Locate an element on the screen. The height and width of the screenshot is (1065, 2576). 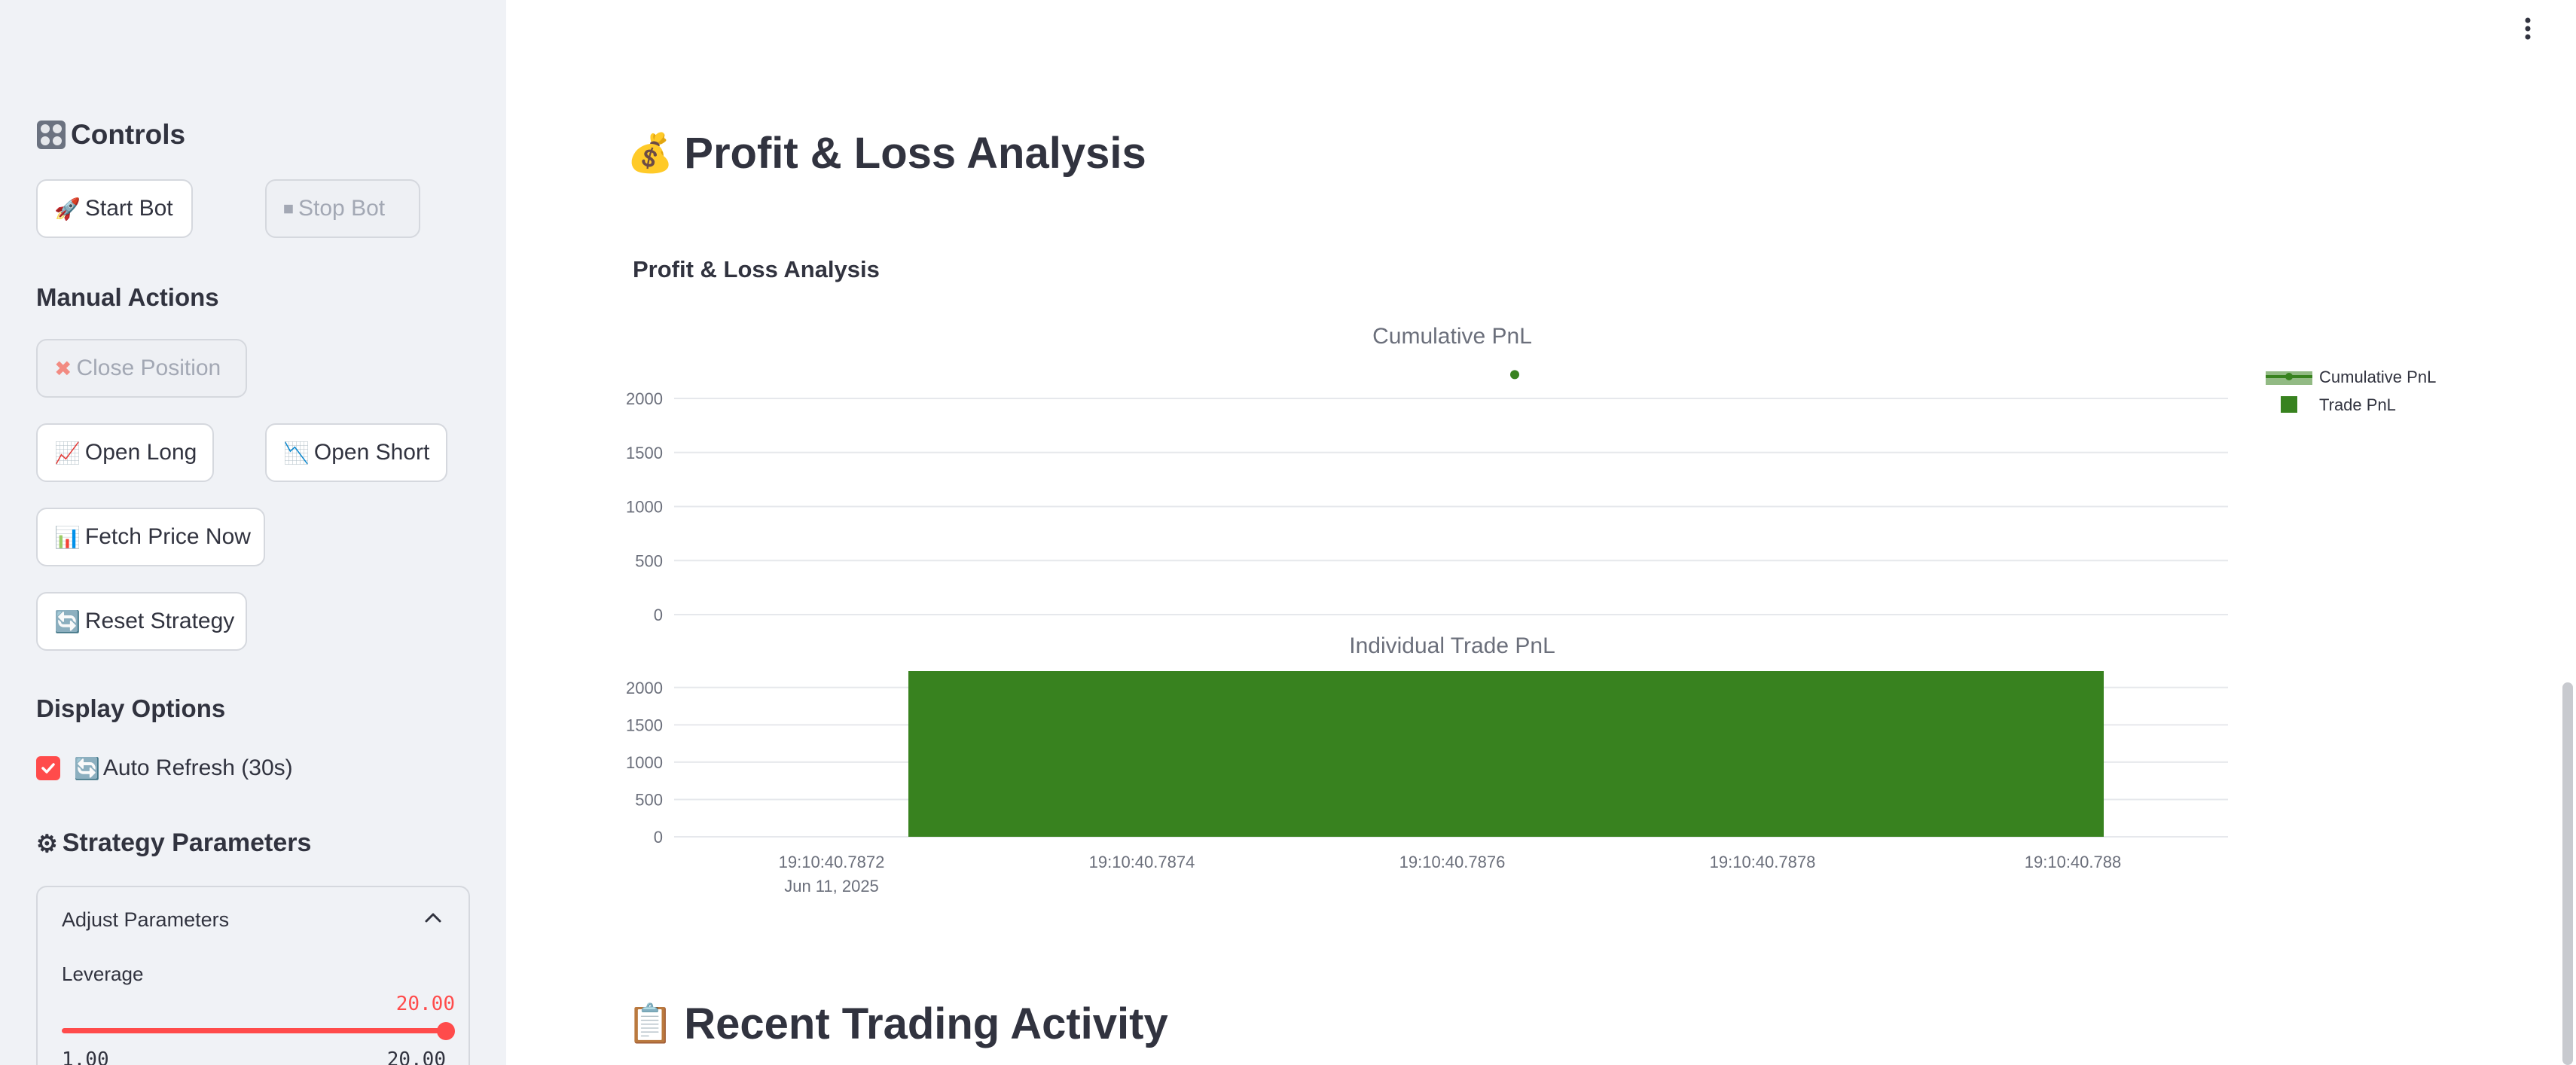
bottom-y-tick-label: 1500 is located at coordinates (645, 725).